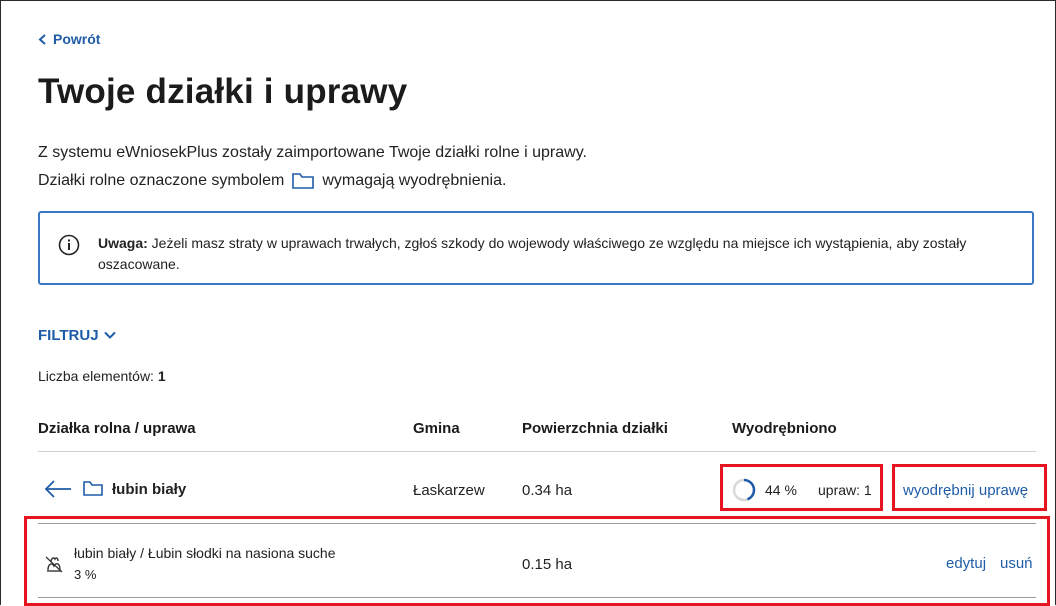 The image size is (1056, 606). What do you see at coordinates (537, 561) in the screenshot?
I see `highlight-crop-row` at bounding box center [537, 561].